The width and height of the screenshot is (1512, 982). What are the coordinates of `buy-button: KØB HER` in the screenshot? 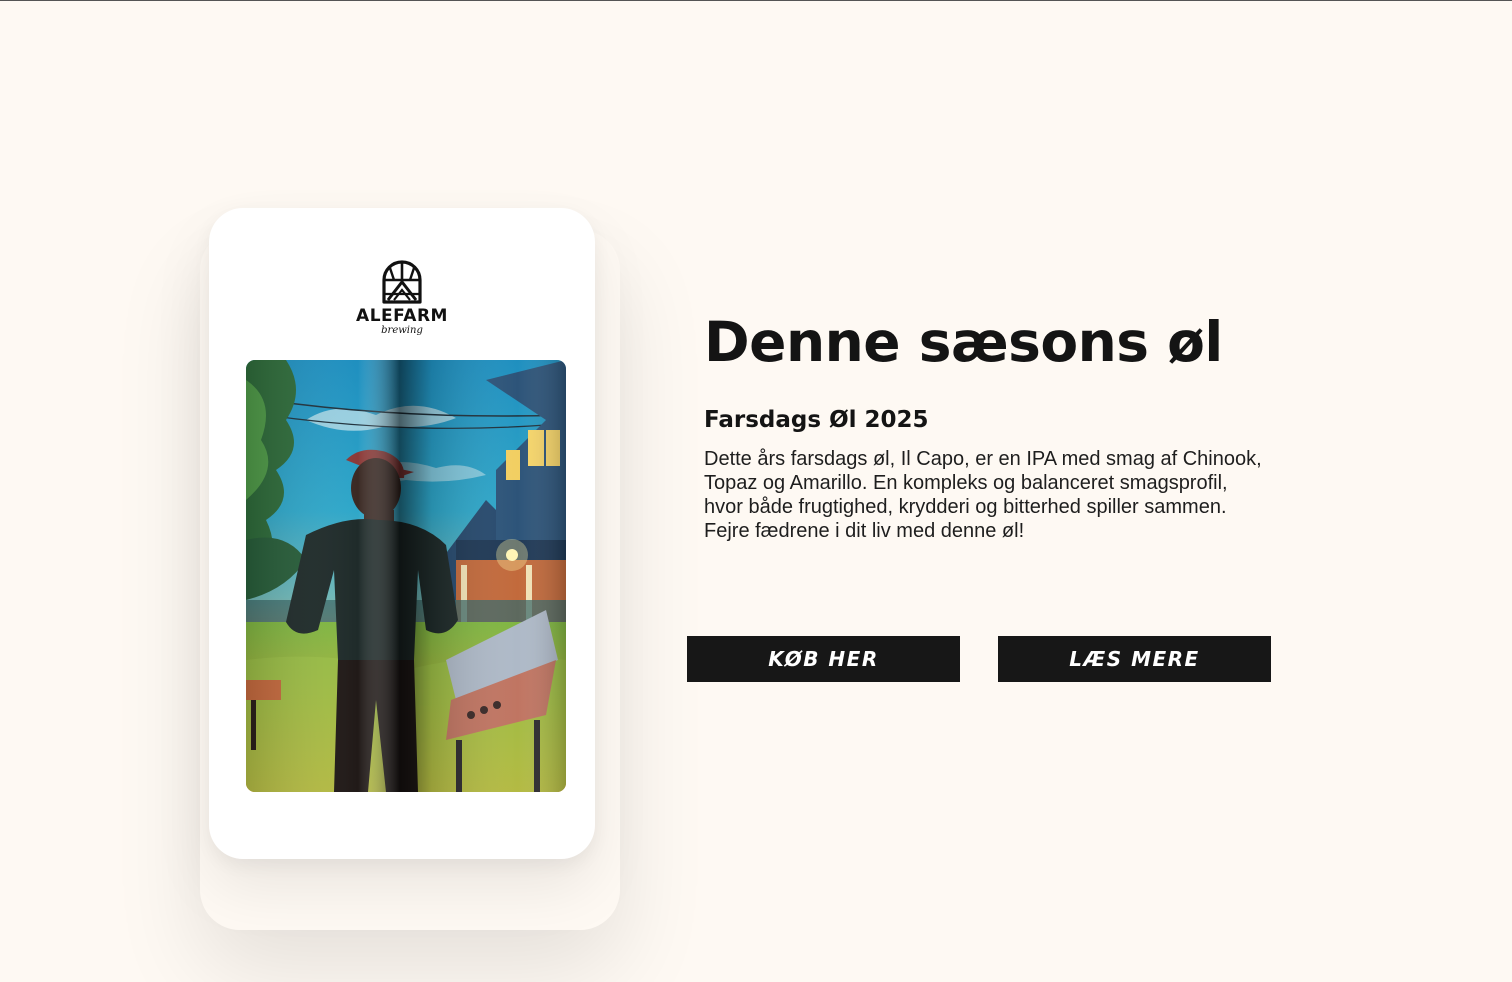 It's located at (823, 659).